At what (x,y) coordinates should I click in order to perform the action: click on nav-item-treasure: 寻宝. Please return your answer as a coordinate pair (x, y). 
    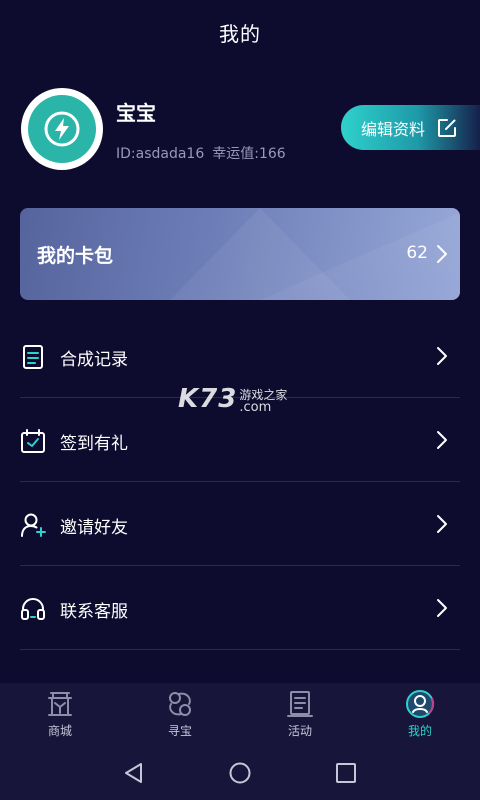
    Looking at the image, I should click on (180, 714).